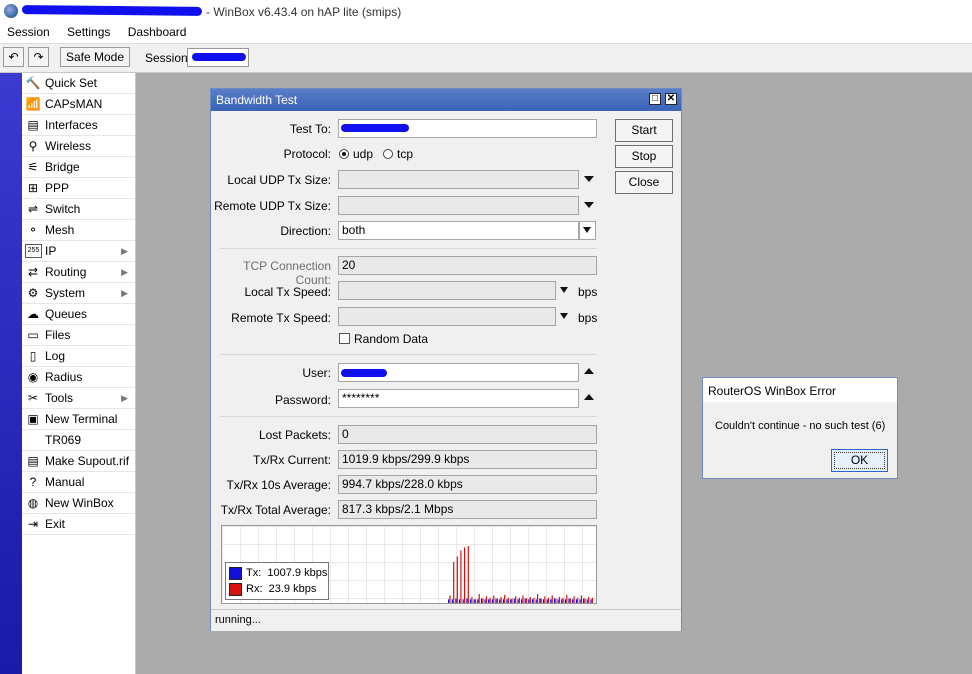 Image resolution: width=972 pixels, height=674 pixels. I want to click on sidebar-item-files: ▭ Files, so click(78, 335).